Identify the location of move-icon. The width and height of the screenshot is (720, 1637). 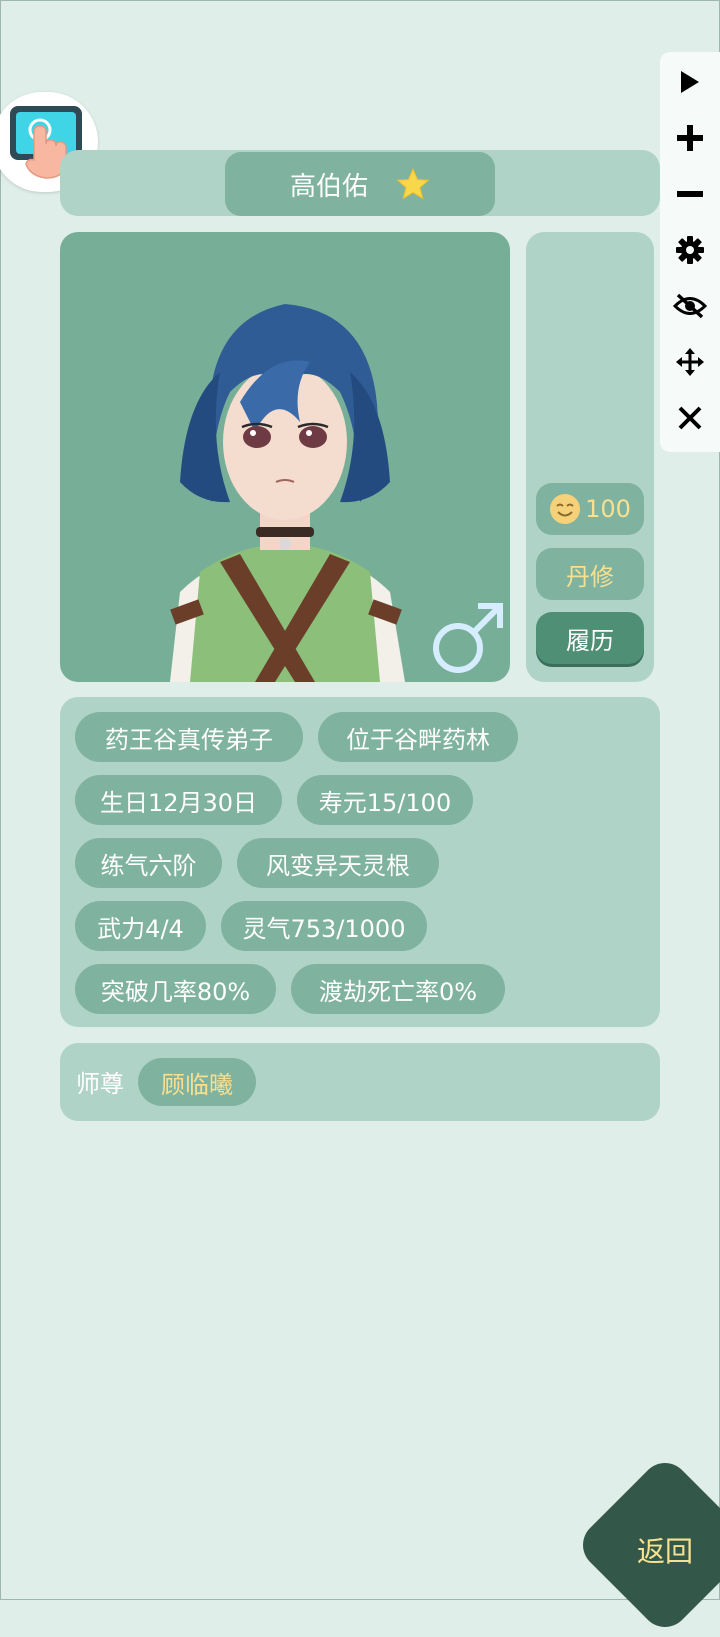
(690, 362).